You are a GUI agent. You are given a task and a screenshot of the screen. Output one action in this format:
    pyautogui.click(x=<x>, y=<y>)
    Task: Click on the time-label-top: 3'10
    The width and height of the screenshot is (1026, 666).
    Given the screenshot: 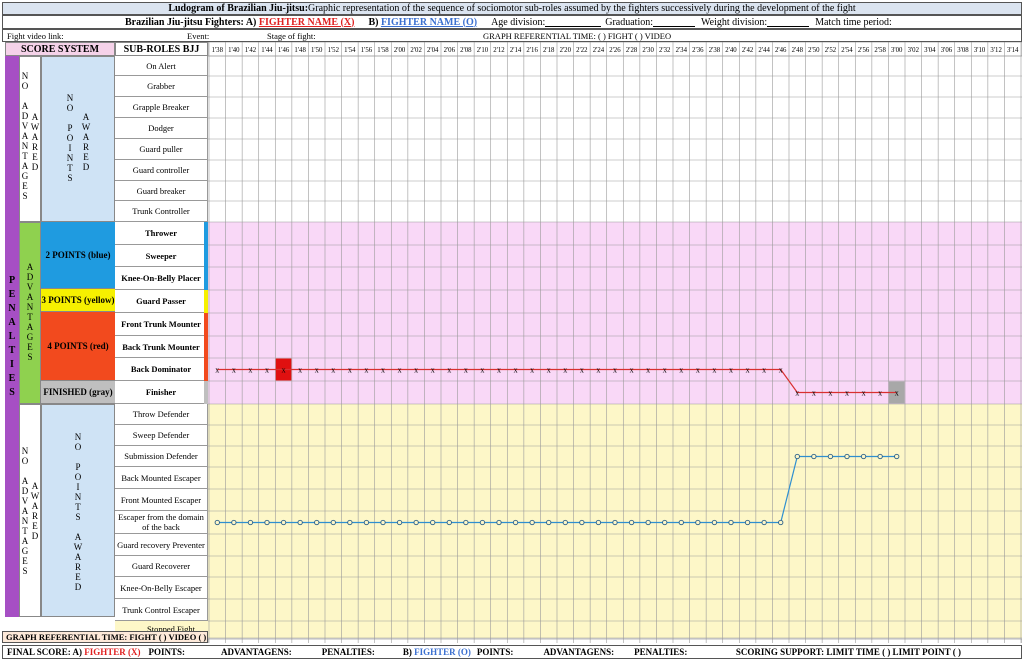 What is the action you would take?
    pyautogui.click(x=980, y=50)
    